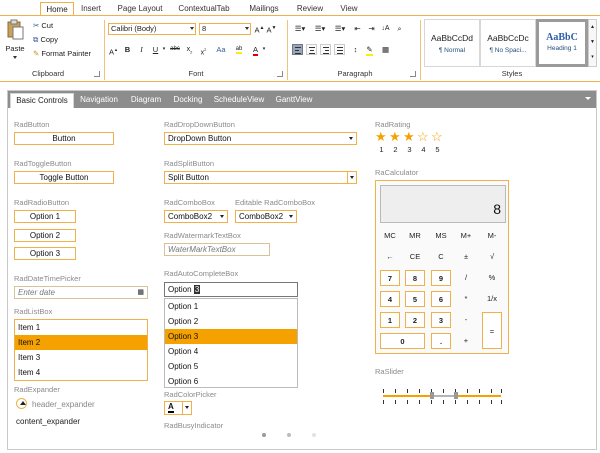 The image size is (600, 453). What do you see at coordinates (402, 341) in the screenshot?
I see `calc-key: 0` at bounding box center [402, 341].